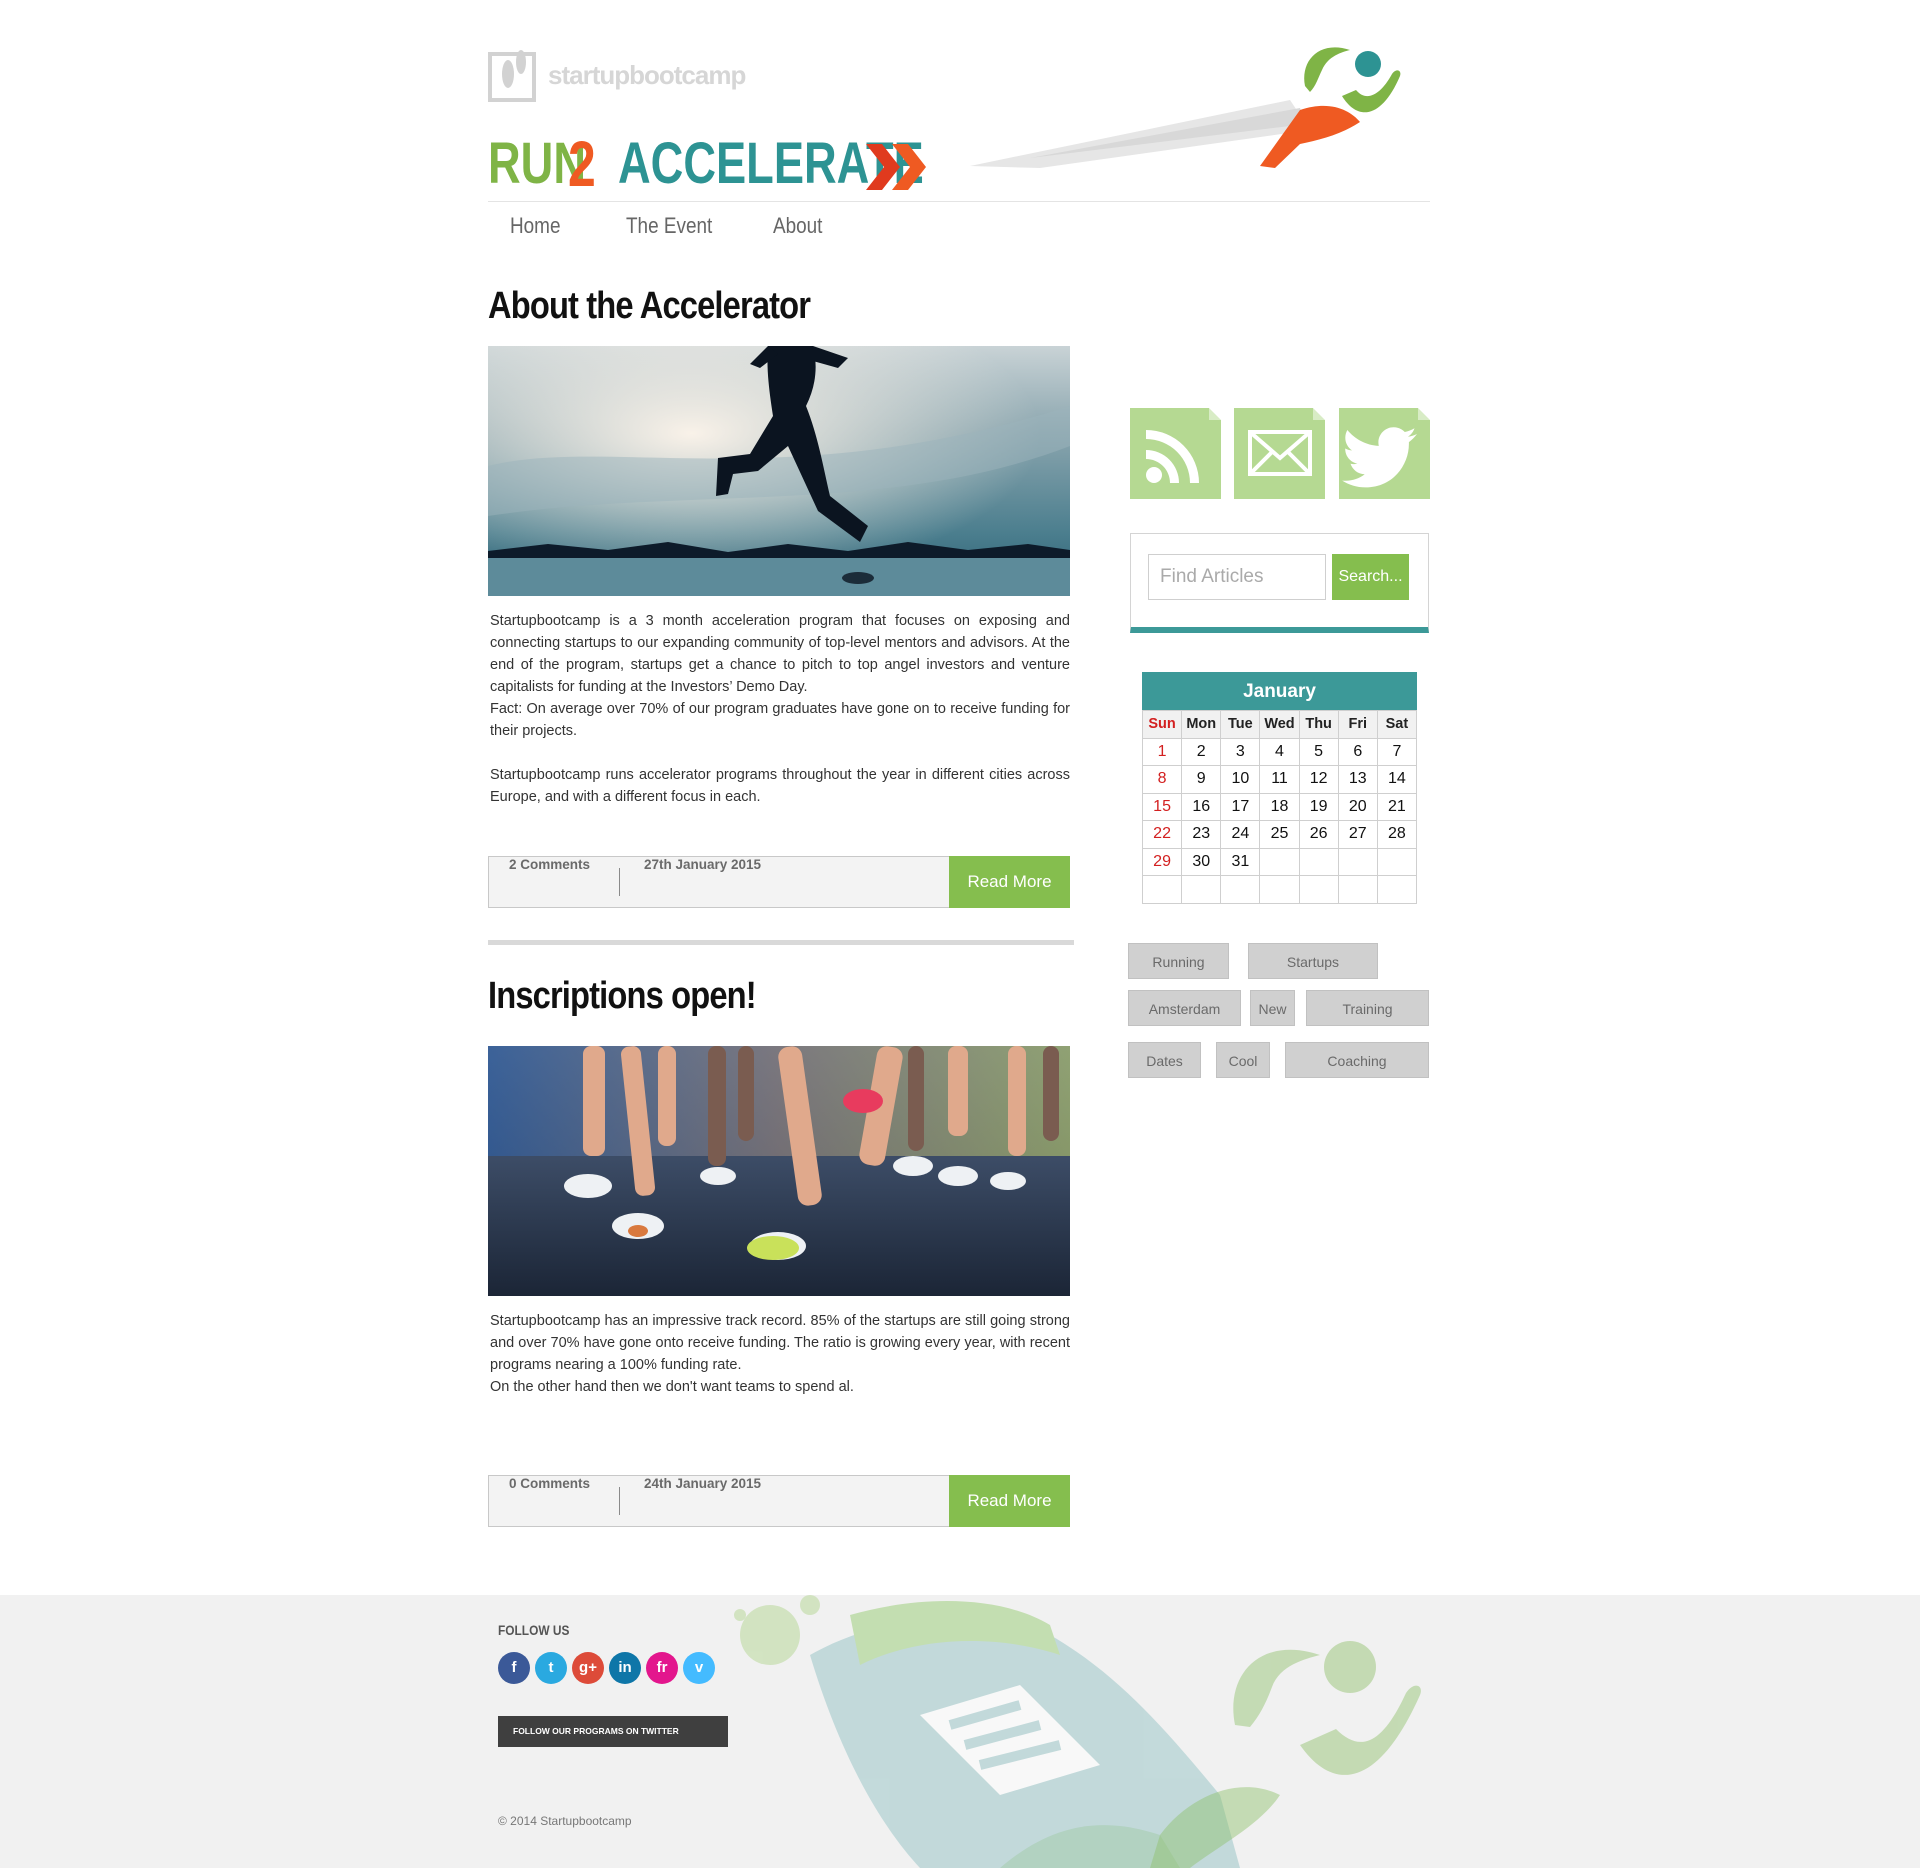 The height and width of the screenshot is (1868, 1920). What do you see at coordinates (1318, 751) in the screenshot?
I see `calendar-day: 5` at bounding box center [1318, 751].